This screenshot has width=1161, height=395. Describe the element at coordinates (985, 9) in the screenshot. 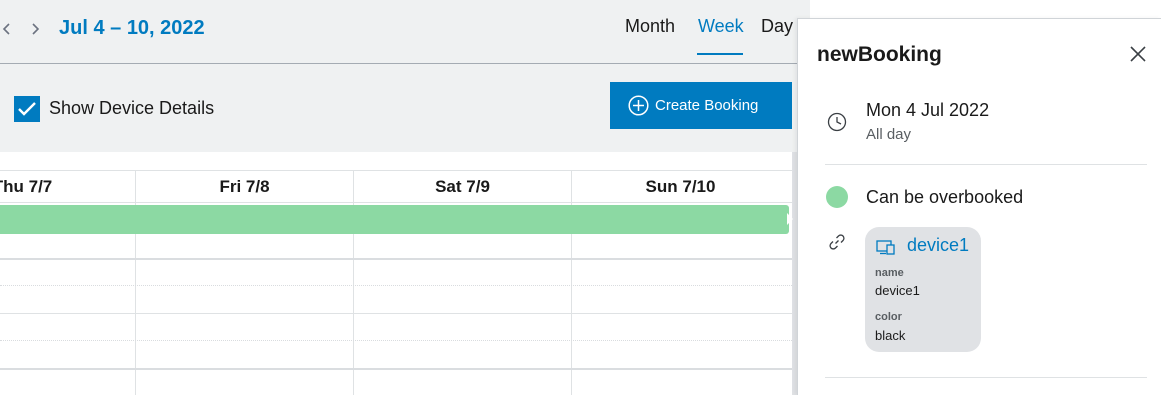

I see `panel-backdrop` at that location.